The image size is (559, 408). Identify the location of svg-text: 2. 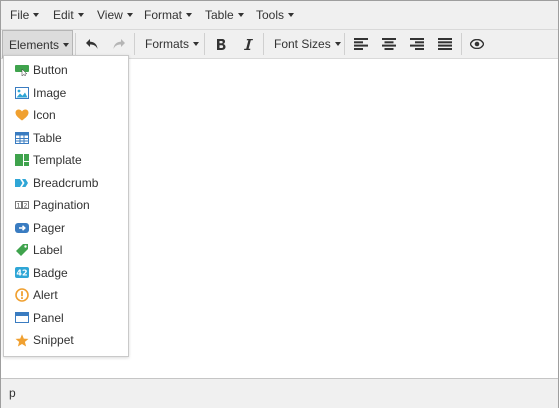
(26, 205).